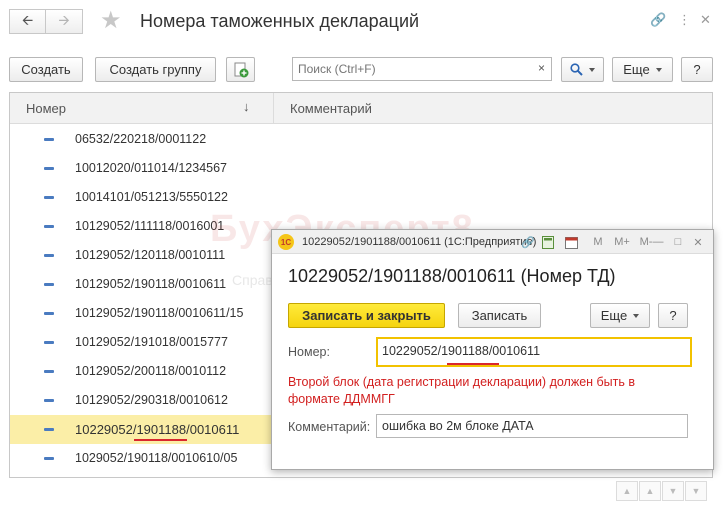 This screenshot has width=723, height=506. I want to click on table-row: 10012020/011014/1234567, so click(361, 168).